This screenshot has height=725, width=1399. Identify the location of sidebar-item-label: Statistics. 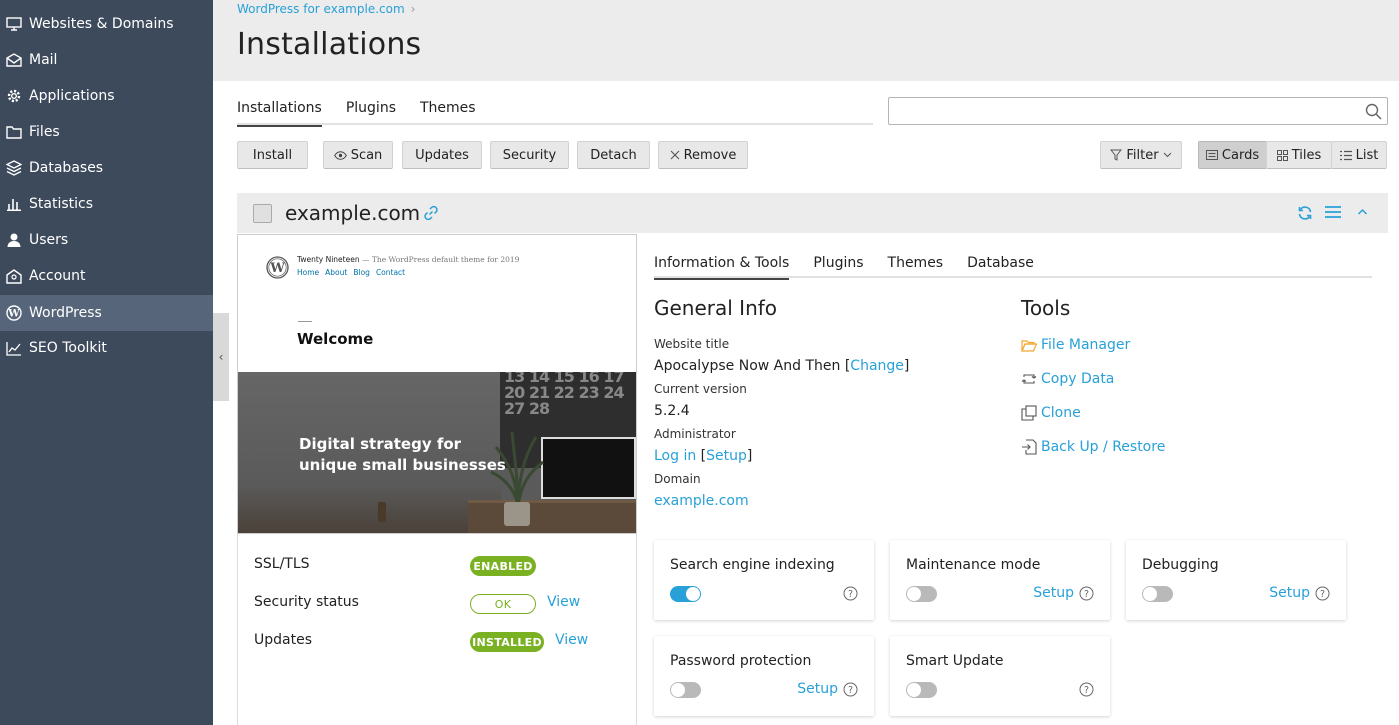
(61, 204).